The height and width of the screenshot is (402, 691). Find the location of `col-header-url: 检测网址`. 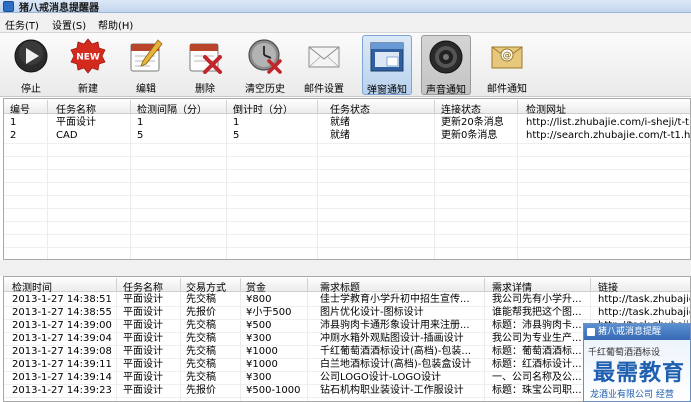

col-header-url: 检测网址 is located at coordinates (546, 108).